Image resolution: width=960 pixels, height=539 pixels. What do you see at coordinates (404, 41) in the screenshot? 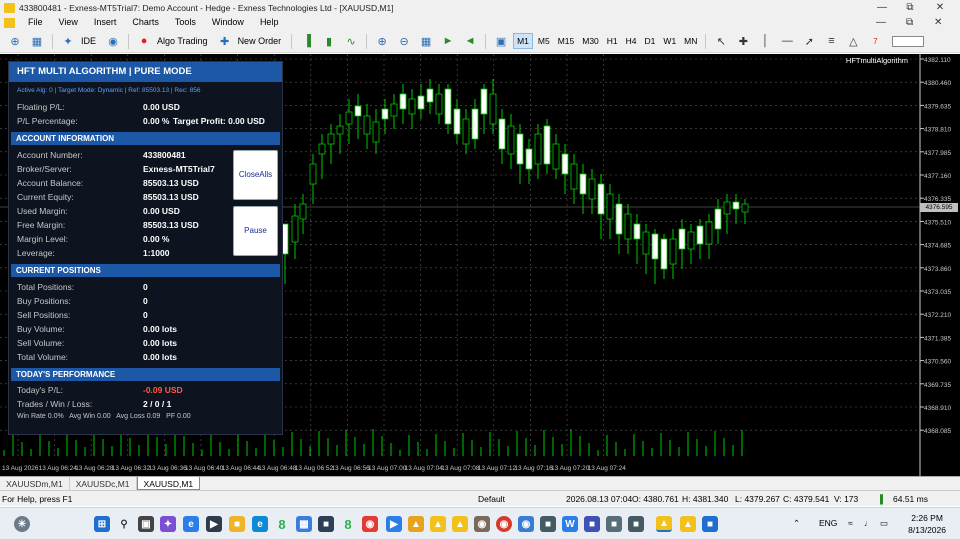
I see `zoom-out-icon: ⊖` at bounding box center [404, 41].